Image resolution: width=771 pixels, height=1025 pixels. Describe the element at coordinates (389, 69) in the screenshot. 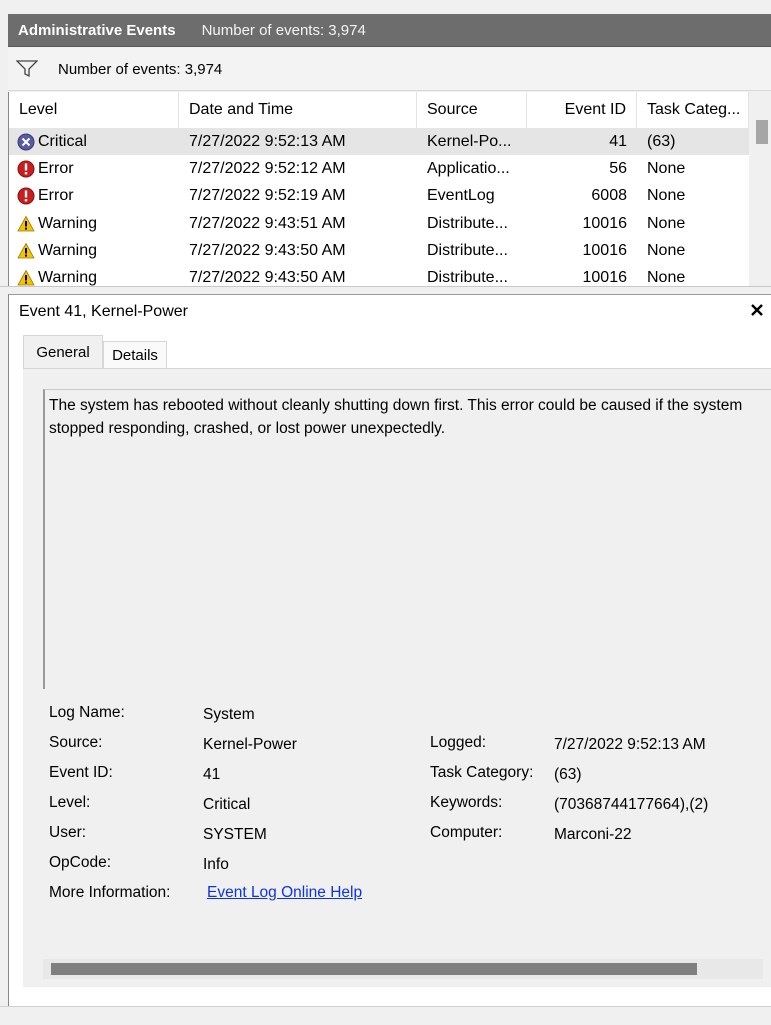

I see `filter-bar: Number of events: 3,974` at that location.